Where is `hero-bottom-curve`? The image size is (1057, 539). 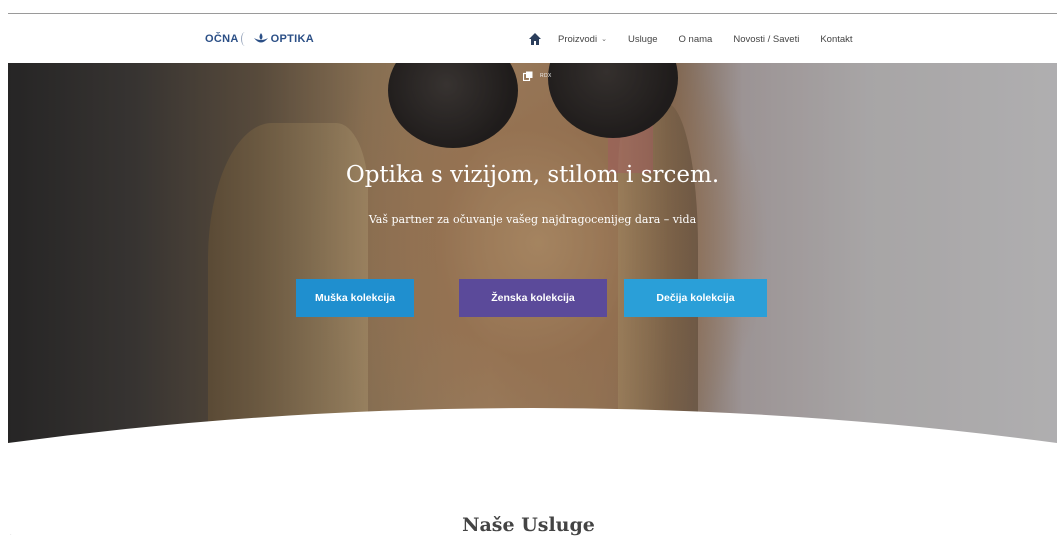
hero-bottom-curve is located at coordinates (532, 425).